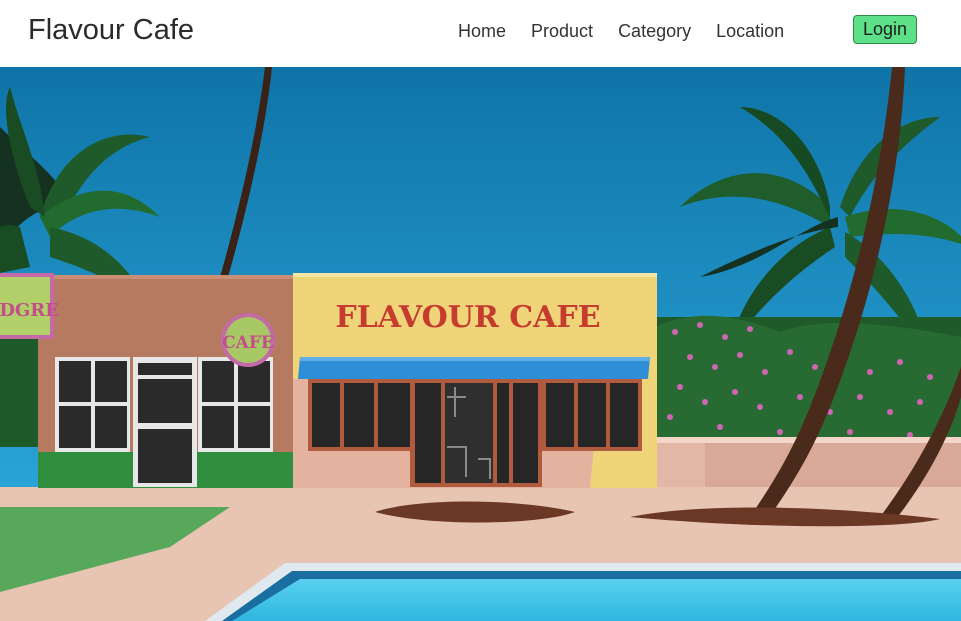  I want to click on cafe-sign-text: FLAVOUR CAFE, so click(467, 317).